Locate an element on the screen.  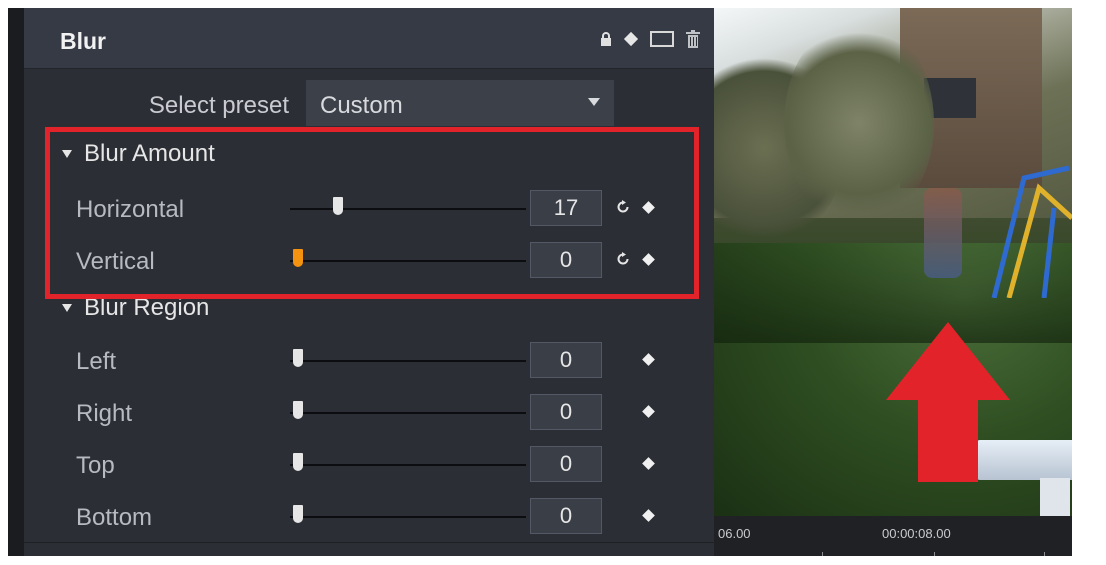
playground-slide is located at coordinates (1031, 231).